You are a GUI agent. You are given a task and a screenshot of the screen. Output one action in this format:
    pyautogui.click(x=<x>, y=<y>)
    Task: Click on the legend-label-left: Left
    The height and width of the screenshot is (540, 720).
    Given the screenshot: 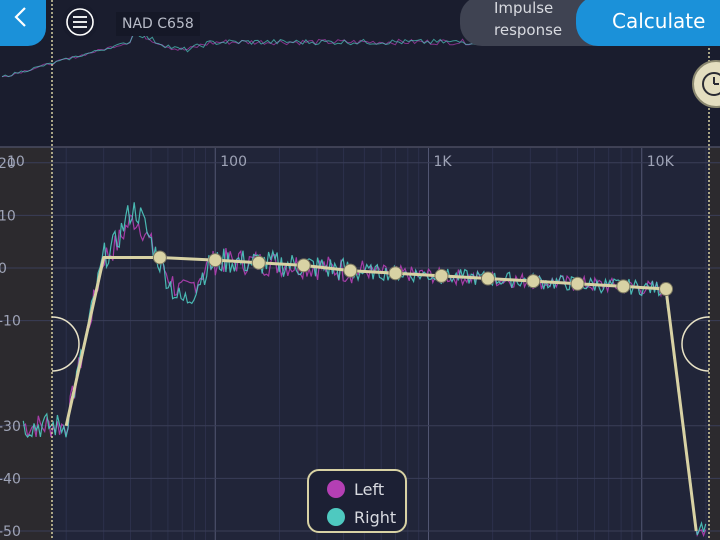 What is the action you would take?
    pyautogui.click(x=369, y=489)
    